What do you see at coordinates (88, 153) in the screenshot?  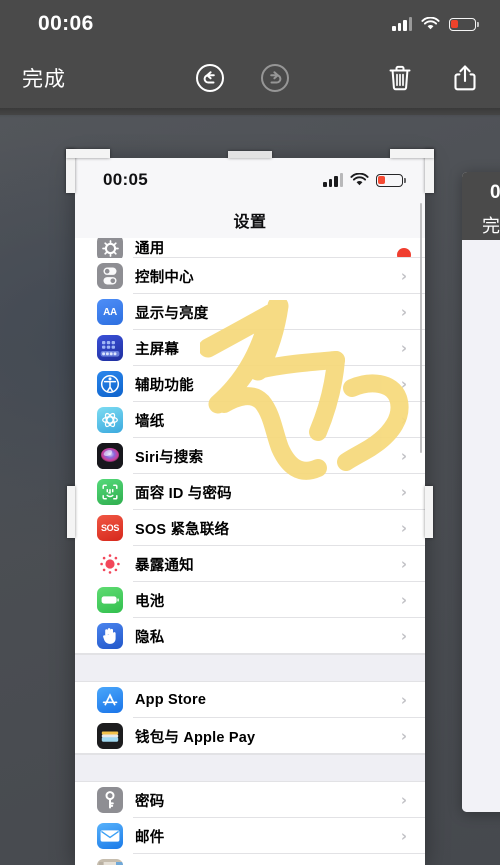 I see `crop-handle-top-left` at bounding box center [88, 153].